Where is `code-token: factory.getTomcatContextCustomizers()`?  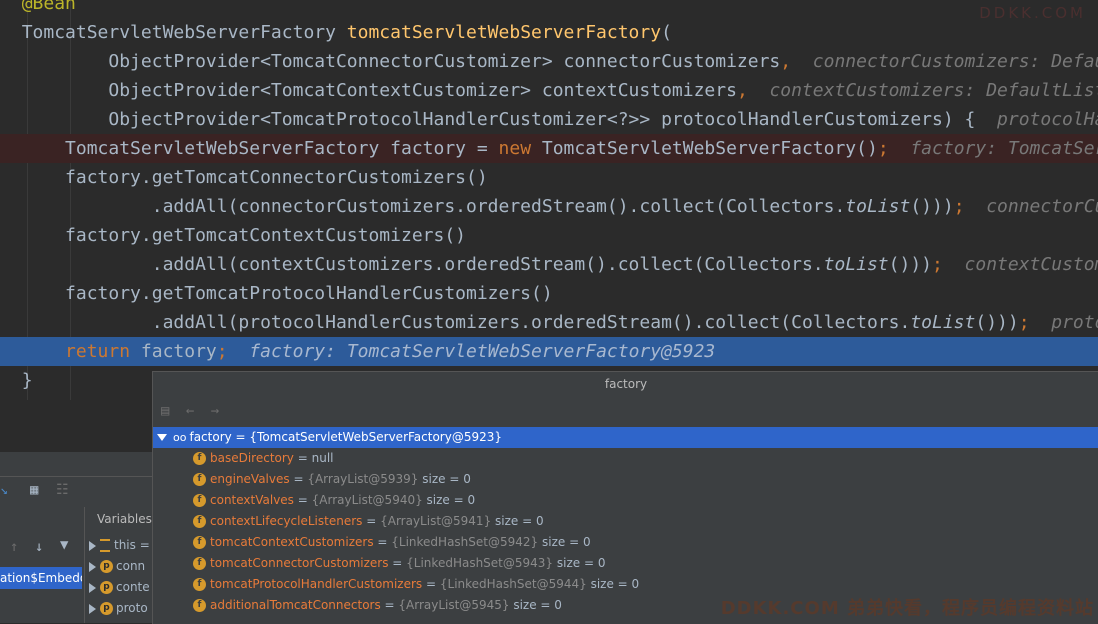
code-token: factory.getTomcatContextCustomizers() is located at coordinates (244, 235).